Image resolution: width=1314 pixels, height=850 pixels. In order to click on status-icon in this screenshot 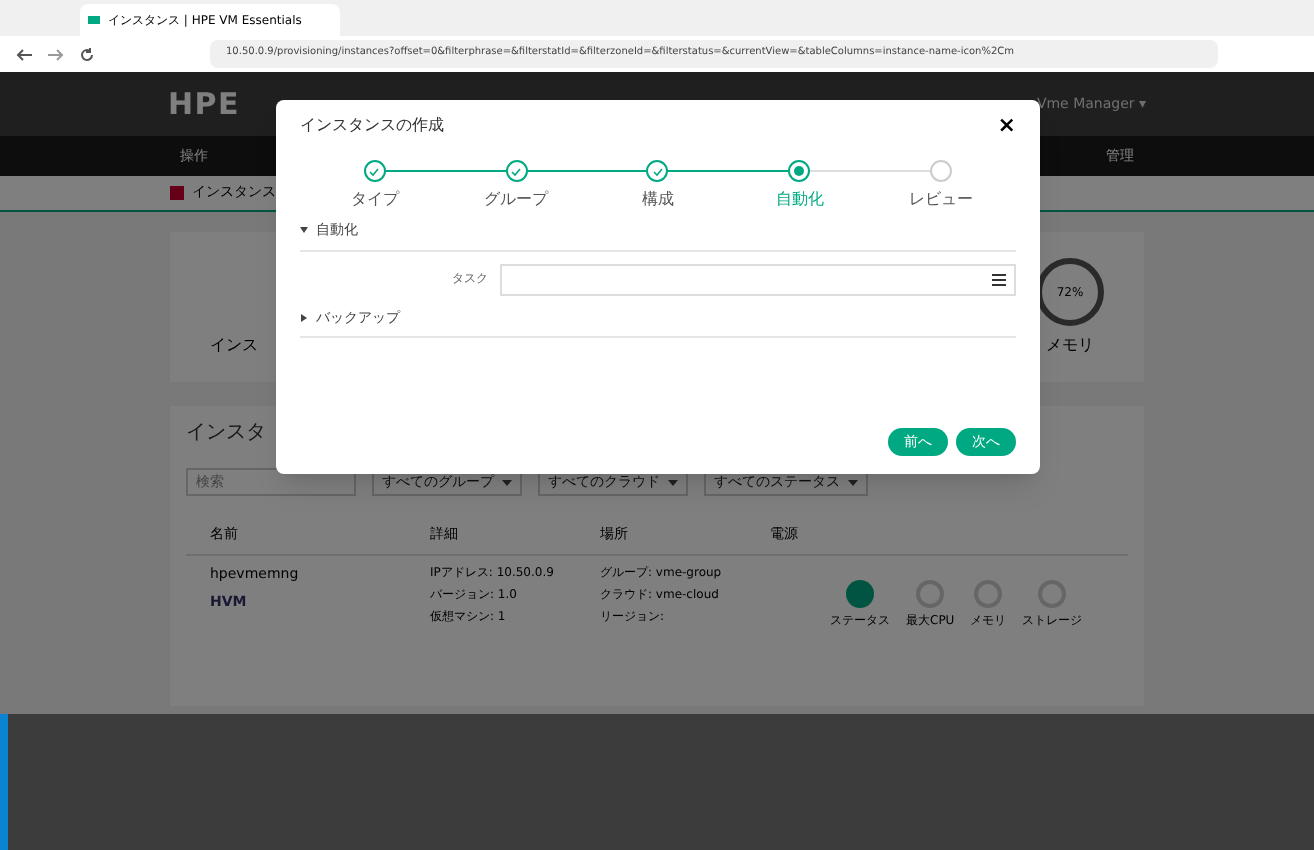, I will do `click(860, 593)`.